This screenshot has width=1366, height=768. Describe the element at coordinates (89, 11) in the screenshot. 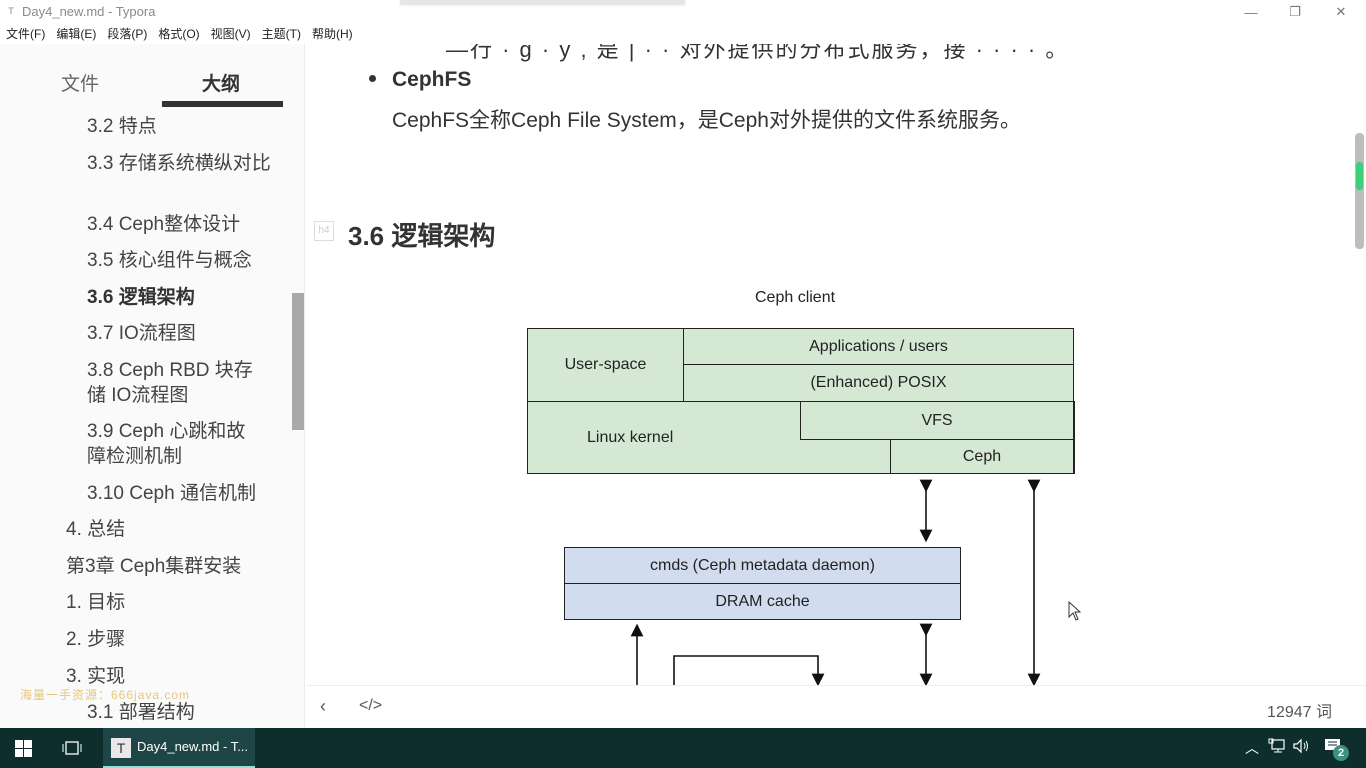

I see `window-title: Day4_new.md - Typora` at that location.